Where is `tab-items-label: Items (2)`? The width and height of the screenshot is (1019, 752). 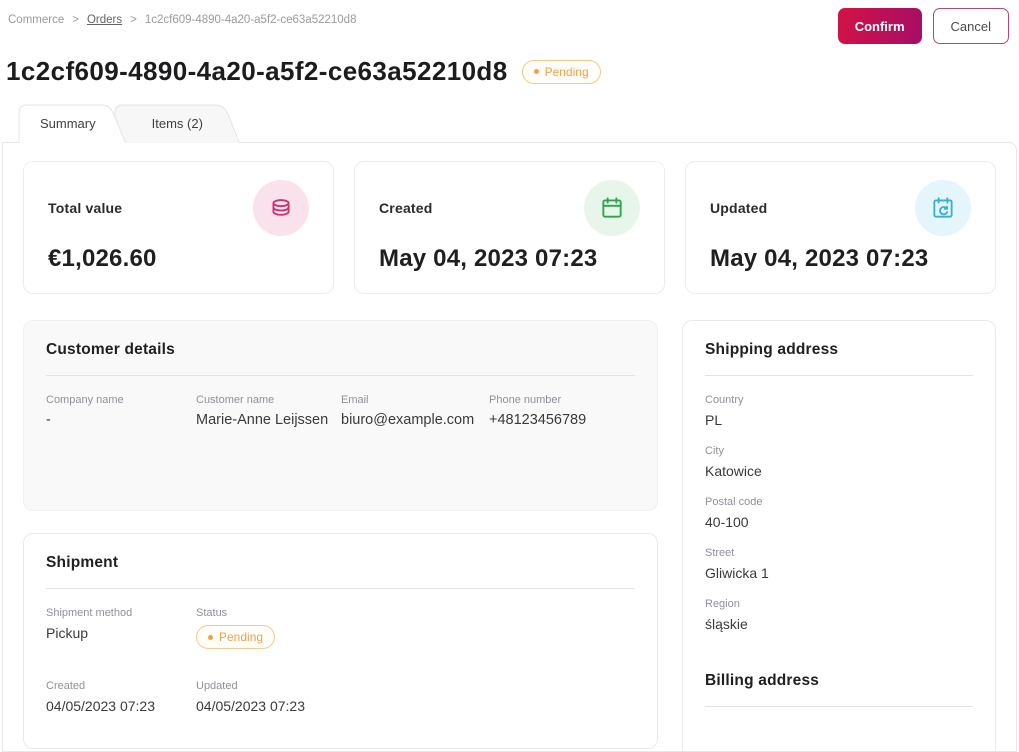
tab-items-label: Items (2) is located at coordinates (177, 123).